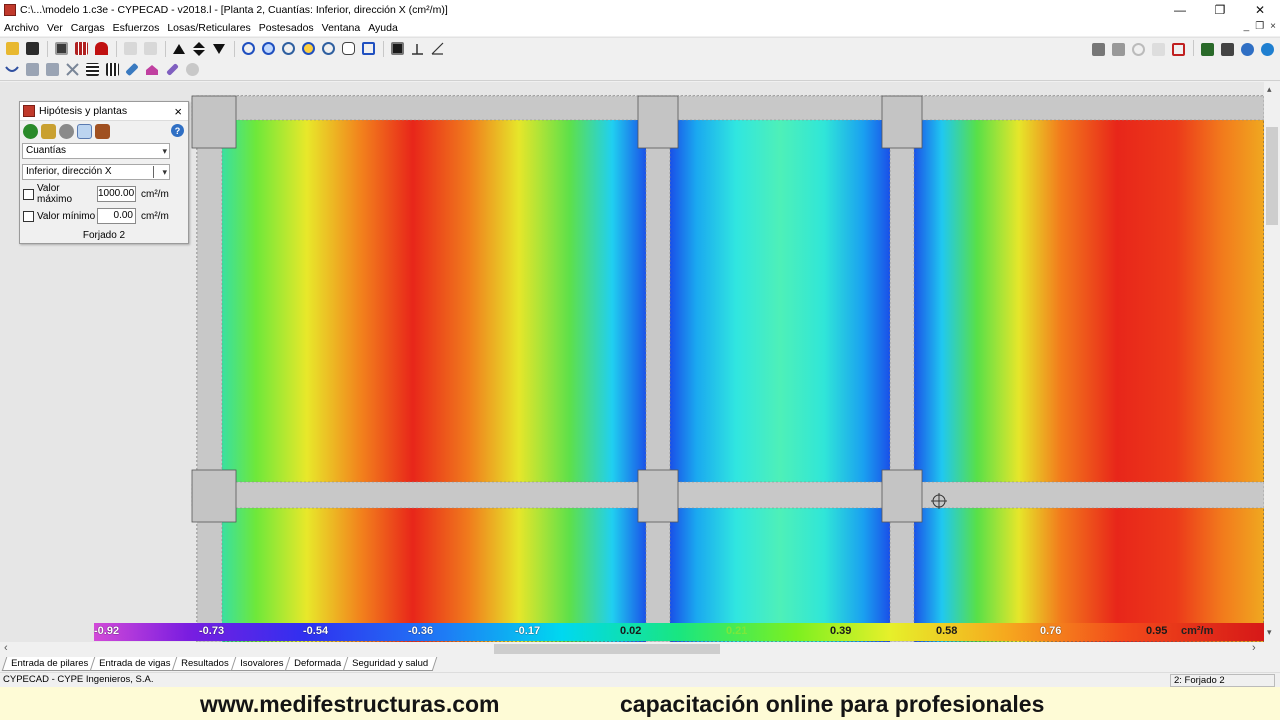 The height and width of the screenshot is (720, 1280). Describe the element at coordinates (437, 49) in the screenshot. I see `axes-icon` at that location.